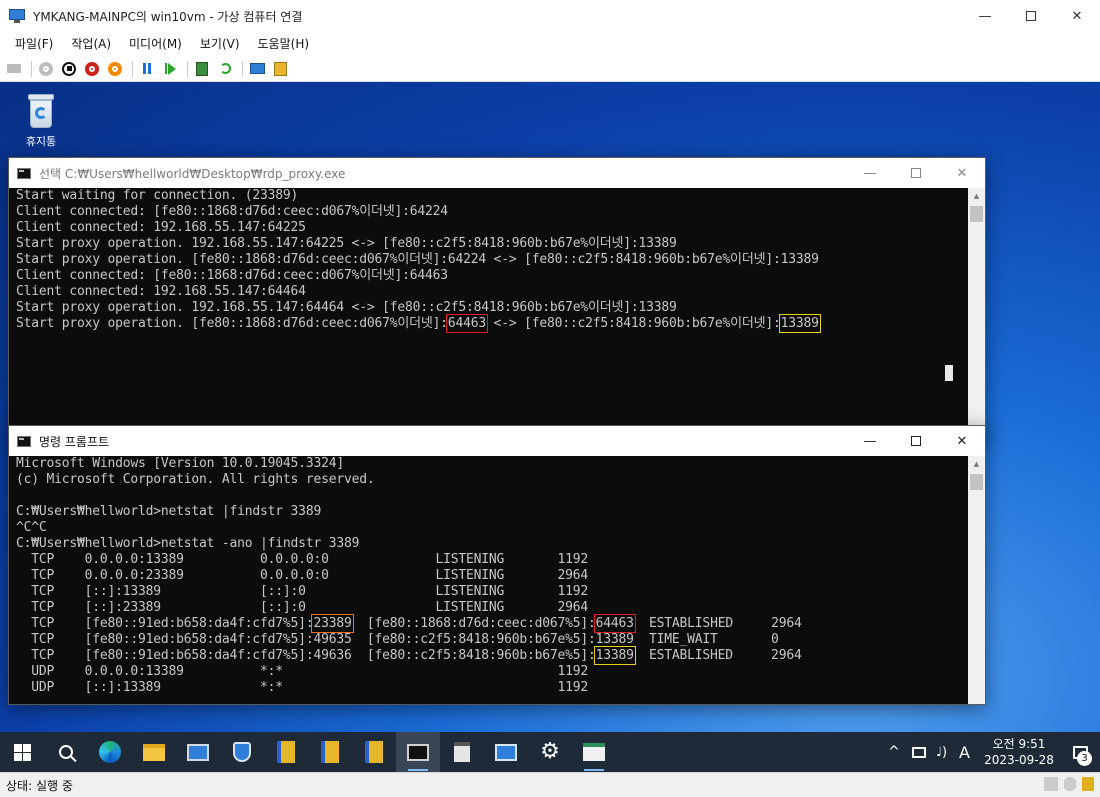 This screenshot has width=1100, height=797. I want to click on proxy-minimize-button: —, so click(870, 173).